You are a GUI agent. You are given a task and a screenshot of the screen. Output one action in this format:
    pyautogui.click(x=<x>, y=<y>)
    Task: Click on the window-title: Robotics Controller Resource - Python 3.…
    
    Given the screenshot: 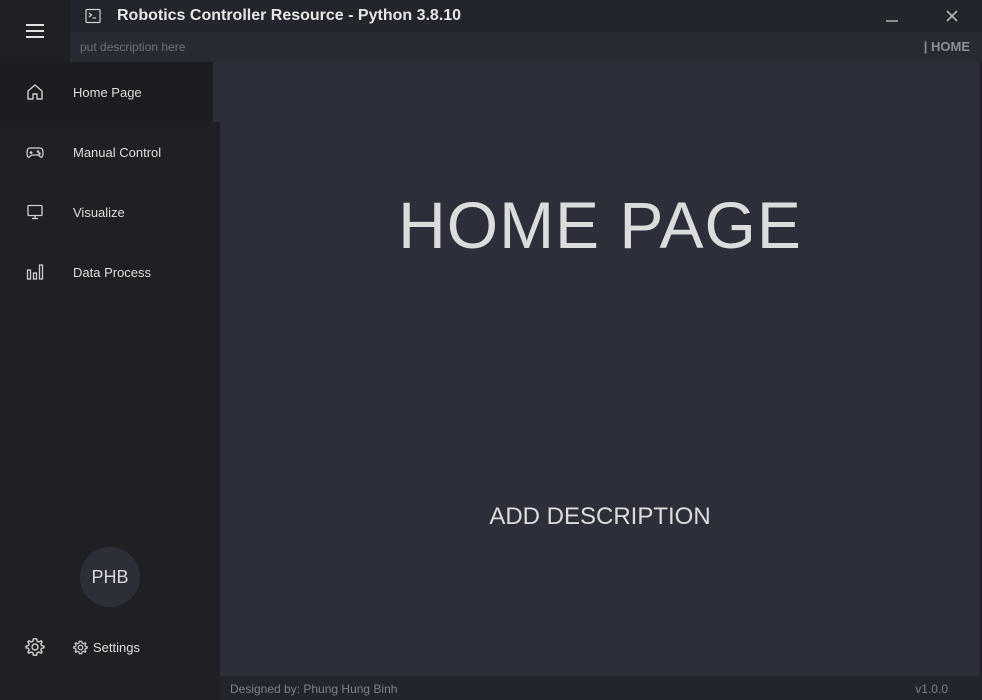 What is the action you would take?
    pyautogui.click(x=289, y=15)
    